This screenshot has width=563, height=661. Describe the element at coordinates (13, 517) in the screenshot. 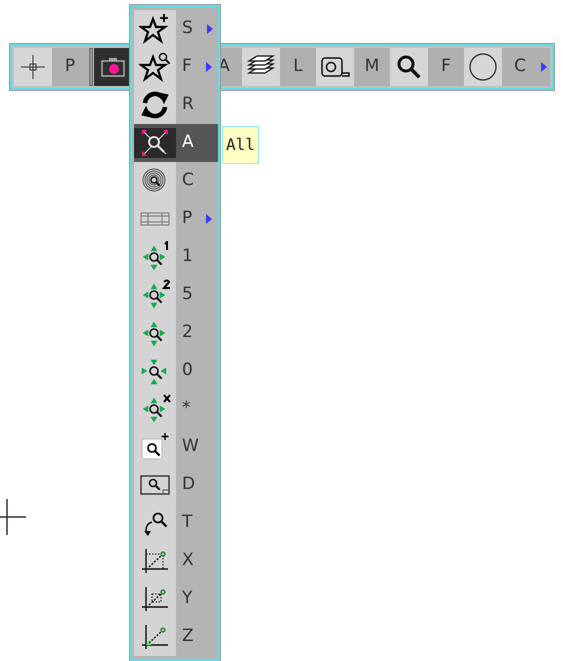

I see `crosshair-cursor-icon` at that location.